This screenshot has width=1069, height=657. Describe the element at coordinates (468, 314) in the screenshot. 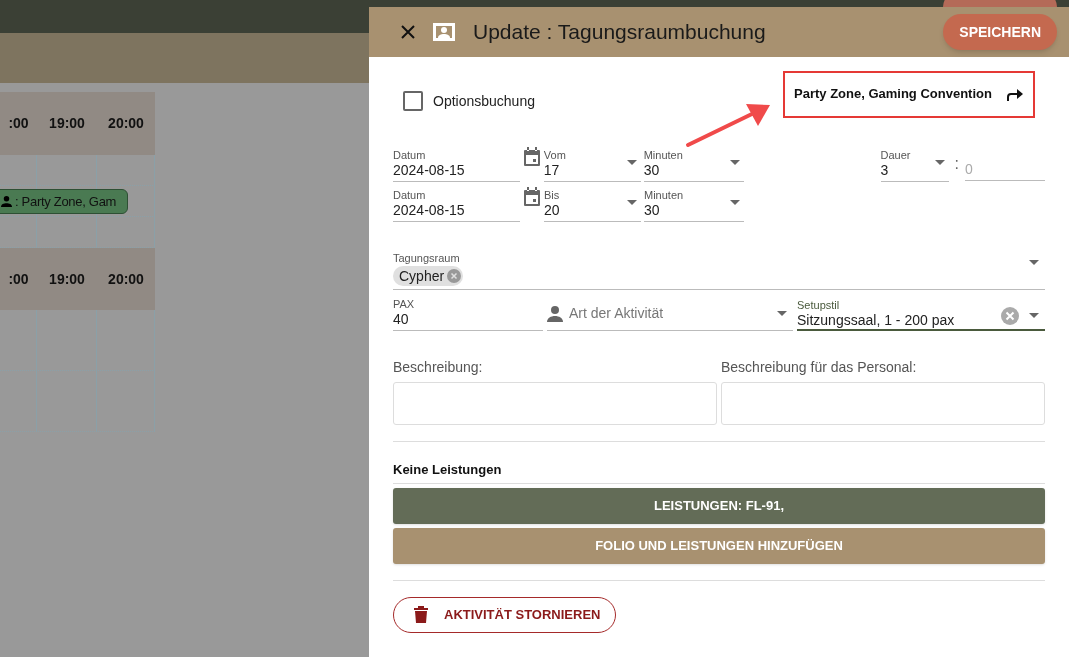

I see `pax-field: PAX 40` at that location.